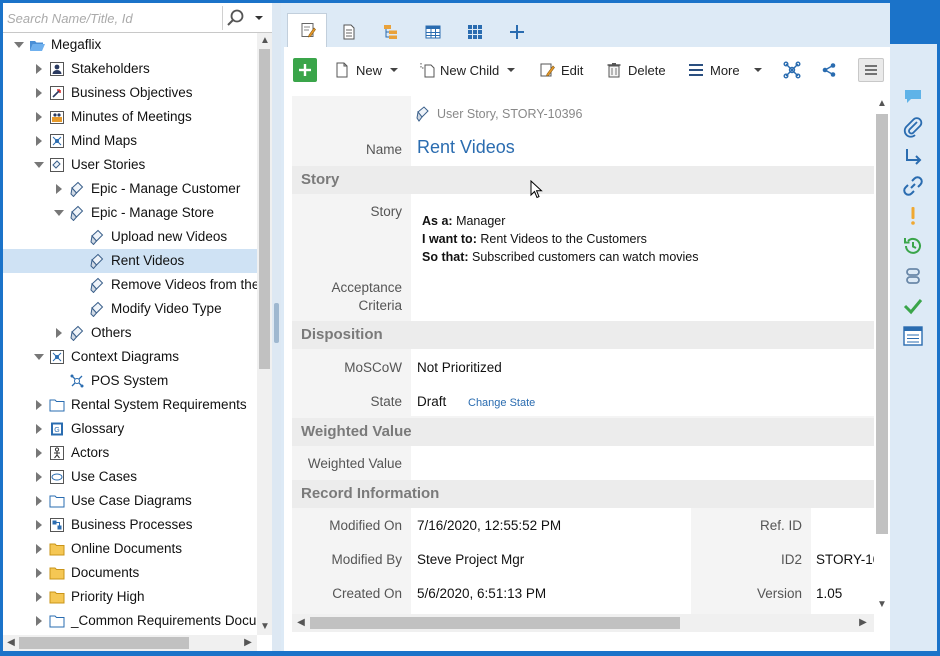  Describe the element at coordinates (642, 463) in the screenshot. I see `weighted-value-field-area` at that location.